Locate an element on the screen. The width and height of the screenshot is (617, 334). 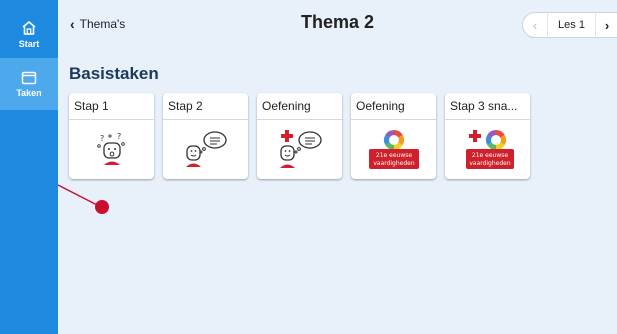
lesson-select: Les 1 is located at coordinates (571, 25).